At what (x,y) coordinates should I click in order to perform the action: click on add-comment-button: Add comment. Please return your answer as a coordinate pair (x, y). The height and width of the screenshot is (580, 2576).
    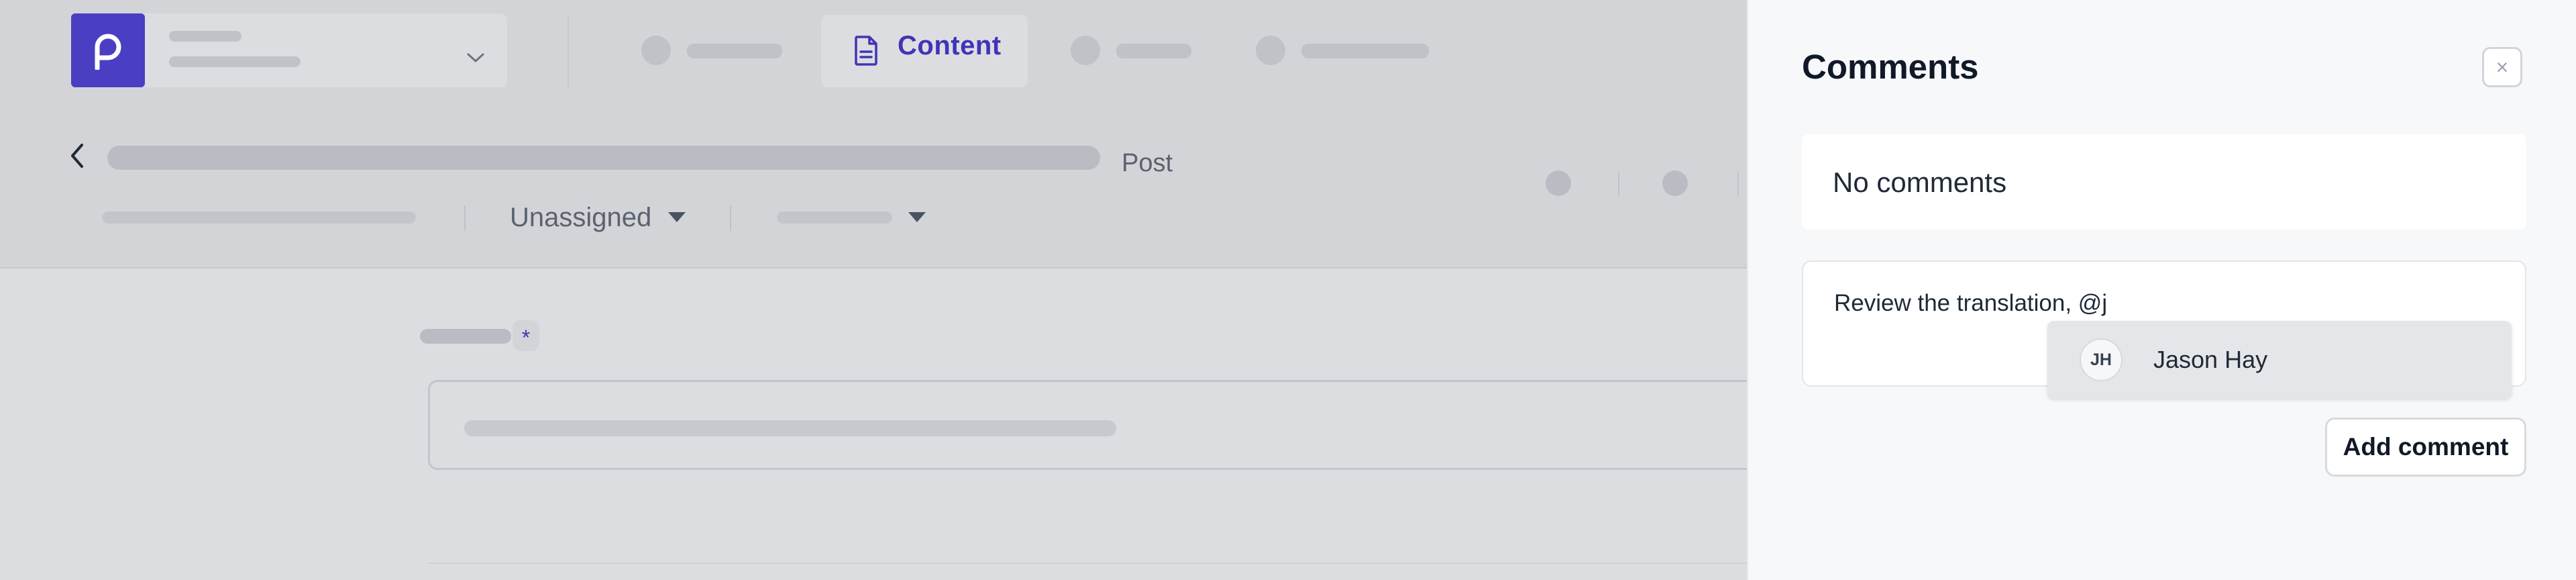
    Looking at the image, I should click on (2425, 447).